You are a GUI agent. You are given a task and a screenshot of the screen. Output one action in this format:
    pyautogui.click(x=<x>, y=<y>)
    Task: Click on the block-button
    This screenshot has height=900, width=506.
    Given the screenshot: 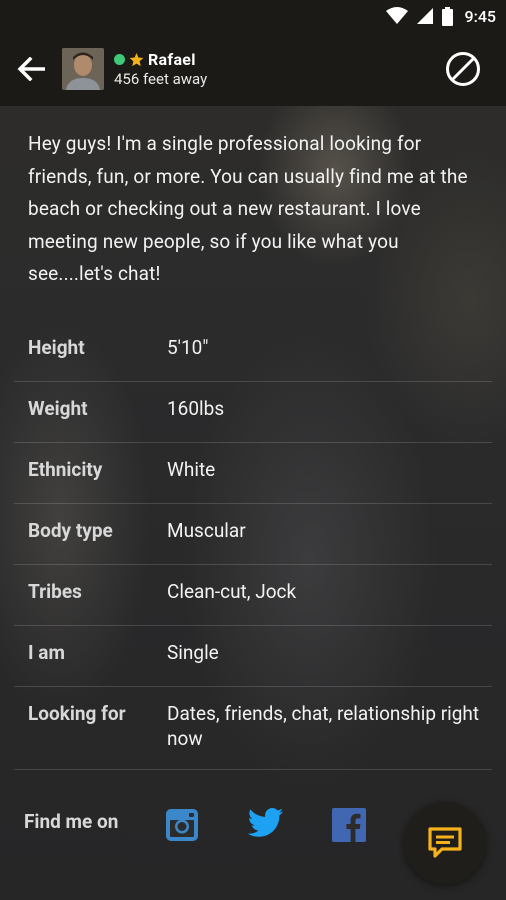 What is the action you would take?
    pyautogui.click(x=463, y=69)
    